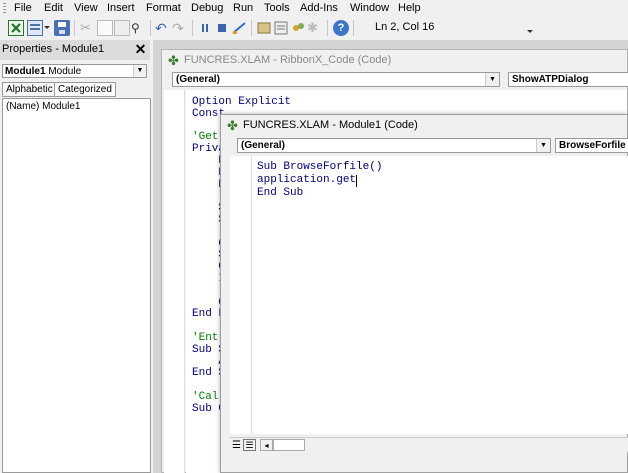 The width and height of the screenshot is (628, 473). What do you see at coordinates (222, 28) in the screenshot?
I see `reset-icon` at bounding box center [222, 28].